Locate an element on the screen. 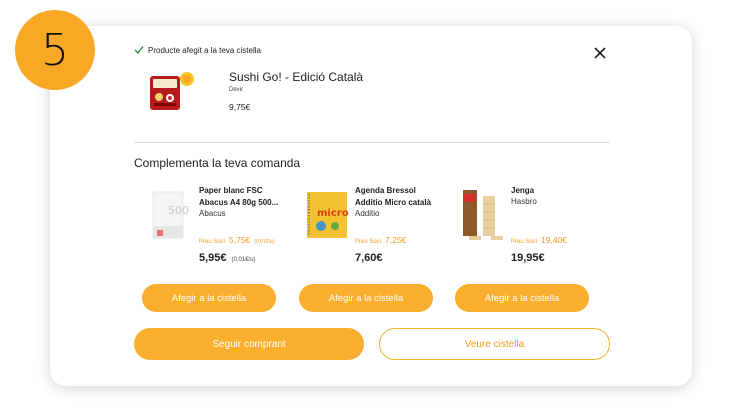  product-name: Agenda Bressol Additio Micro català is located at coordinates (405, 197).